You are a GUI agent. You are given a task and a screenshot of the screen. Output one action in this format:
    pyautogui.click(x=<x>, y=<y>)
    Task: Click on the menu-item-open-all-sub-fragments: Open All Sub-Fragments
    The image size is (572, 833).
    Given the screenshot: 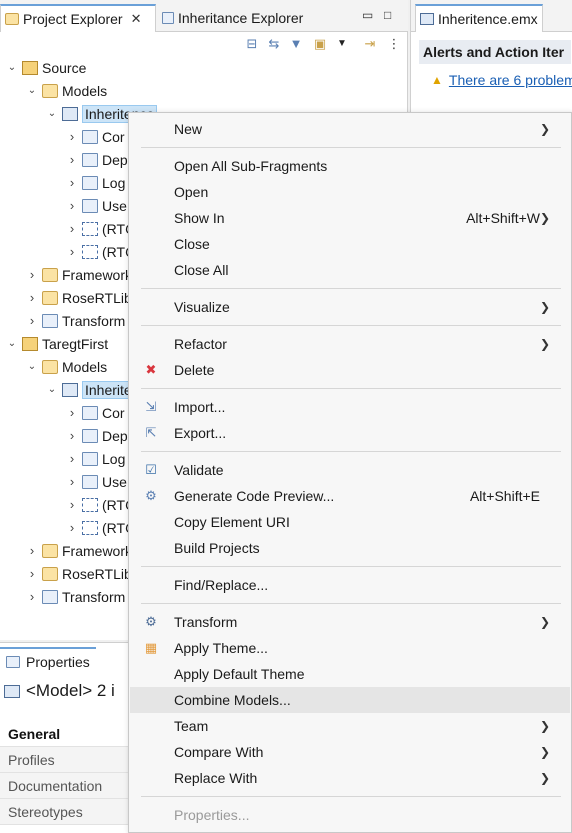 What is the action you would take?
    pyautogui.click(x=350, y=166)
    